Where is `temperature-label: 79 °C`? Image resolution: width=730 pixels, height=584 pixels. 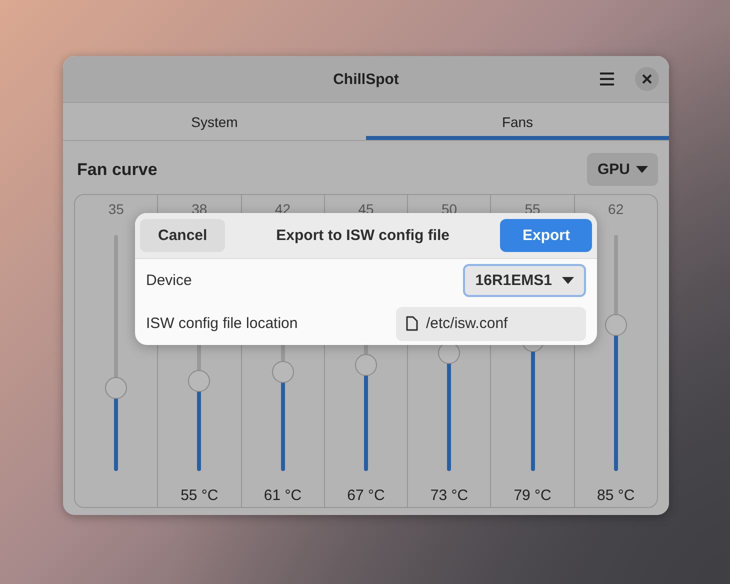
temperature-label: 79 °C is located at coordinates (533, 496).